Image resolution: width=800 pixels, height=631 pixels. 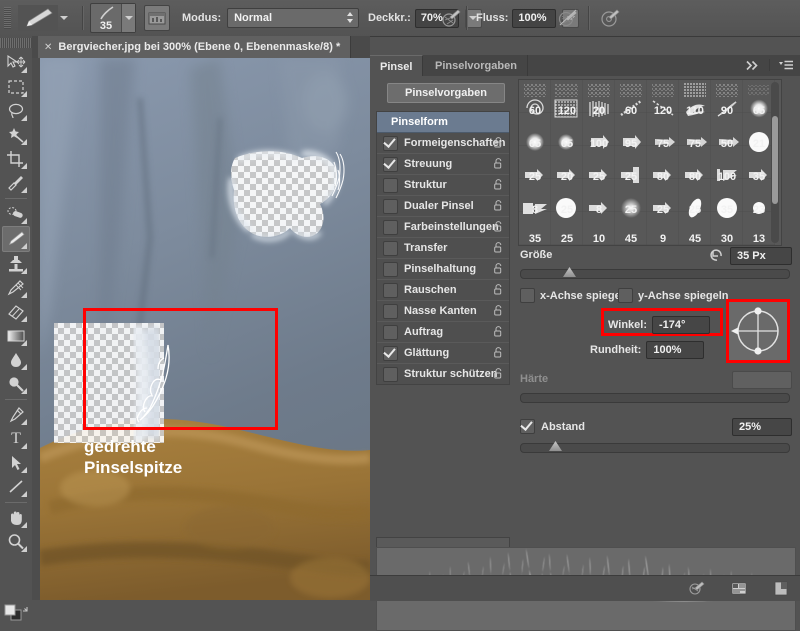 I want to click on sidebar-item-gradient-tool, so click(x=16, y=336).